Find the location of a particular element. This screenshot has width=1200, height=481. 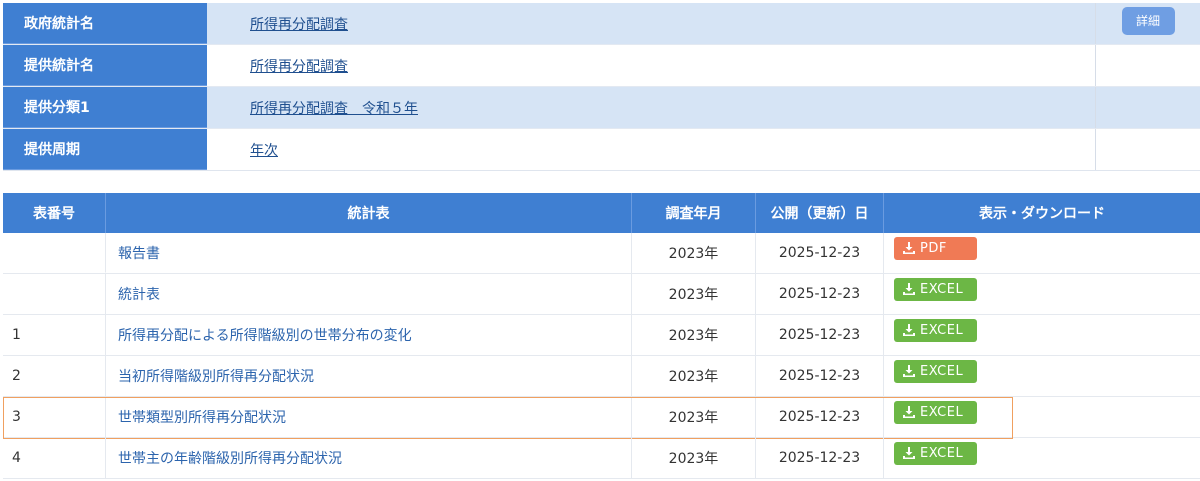

row-title-cell: 報告書 is located at coordinates (369, 253).